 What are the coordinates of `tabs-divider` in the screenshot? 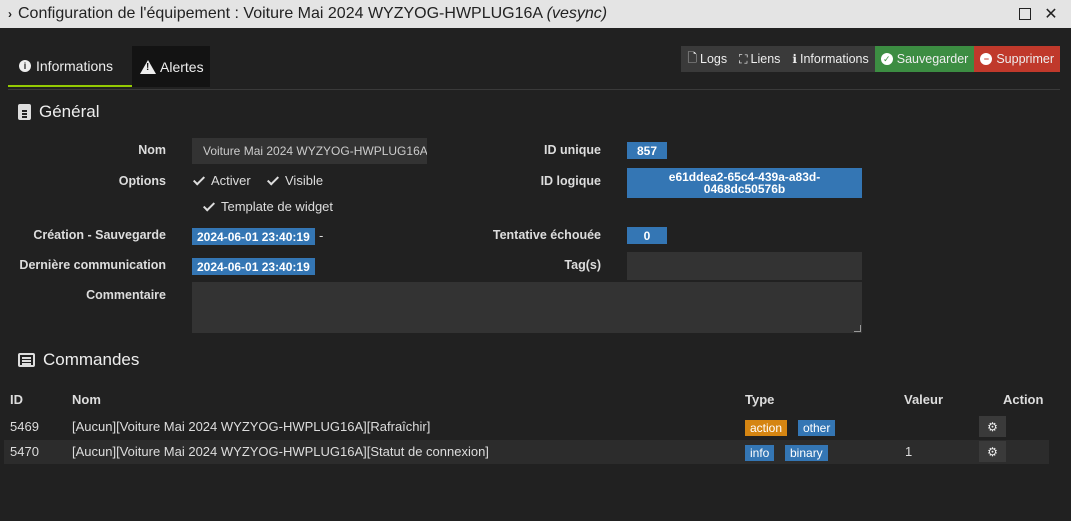 It's located at (534, 89).